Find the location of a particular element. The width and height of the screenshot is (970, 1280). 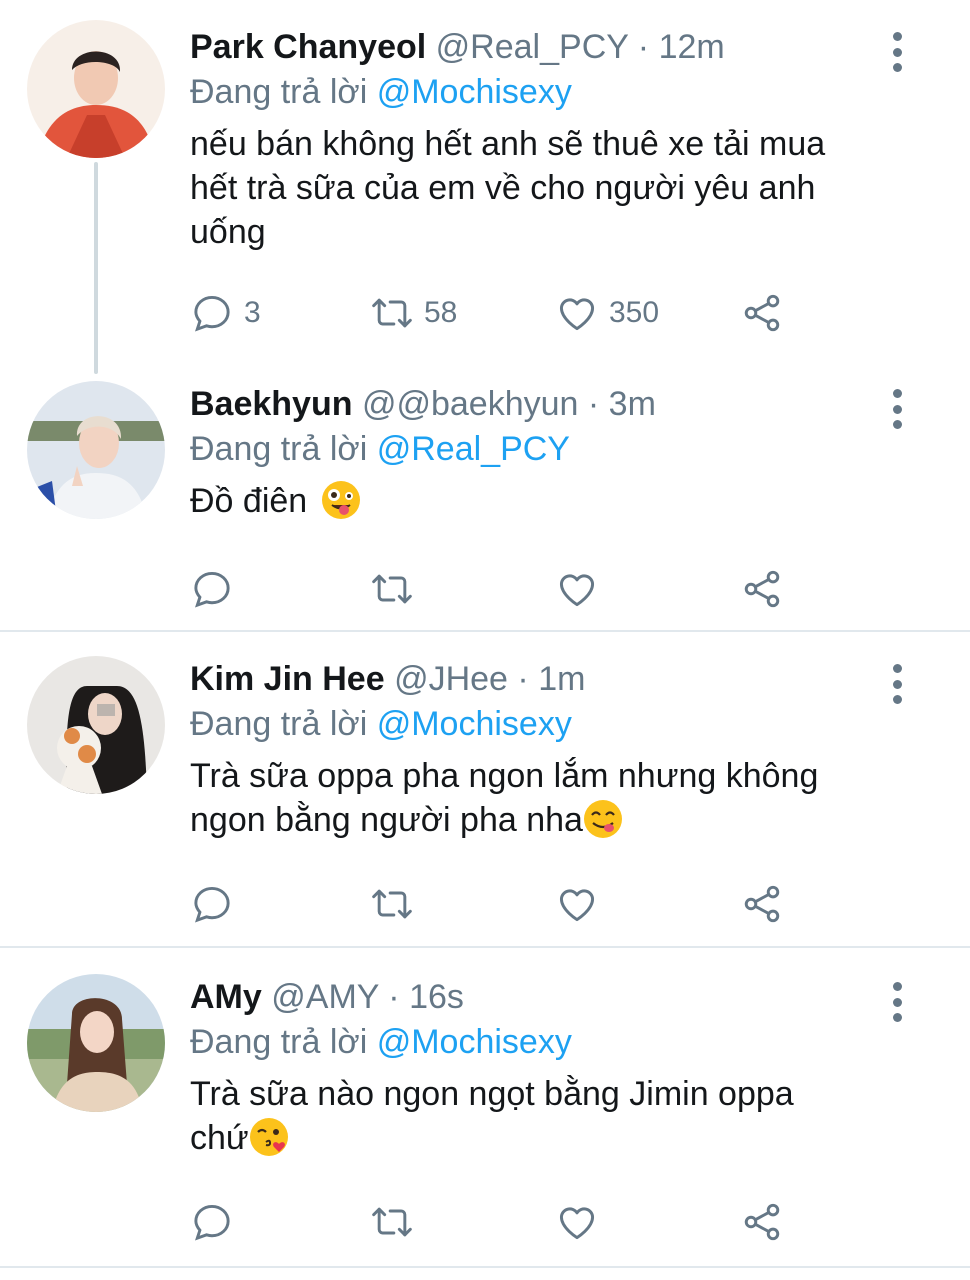

tweet-header: Kim Jin Hee @JHee · 1m is located at coordinates (387, 679).